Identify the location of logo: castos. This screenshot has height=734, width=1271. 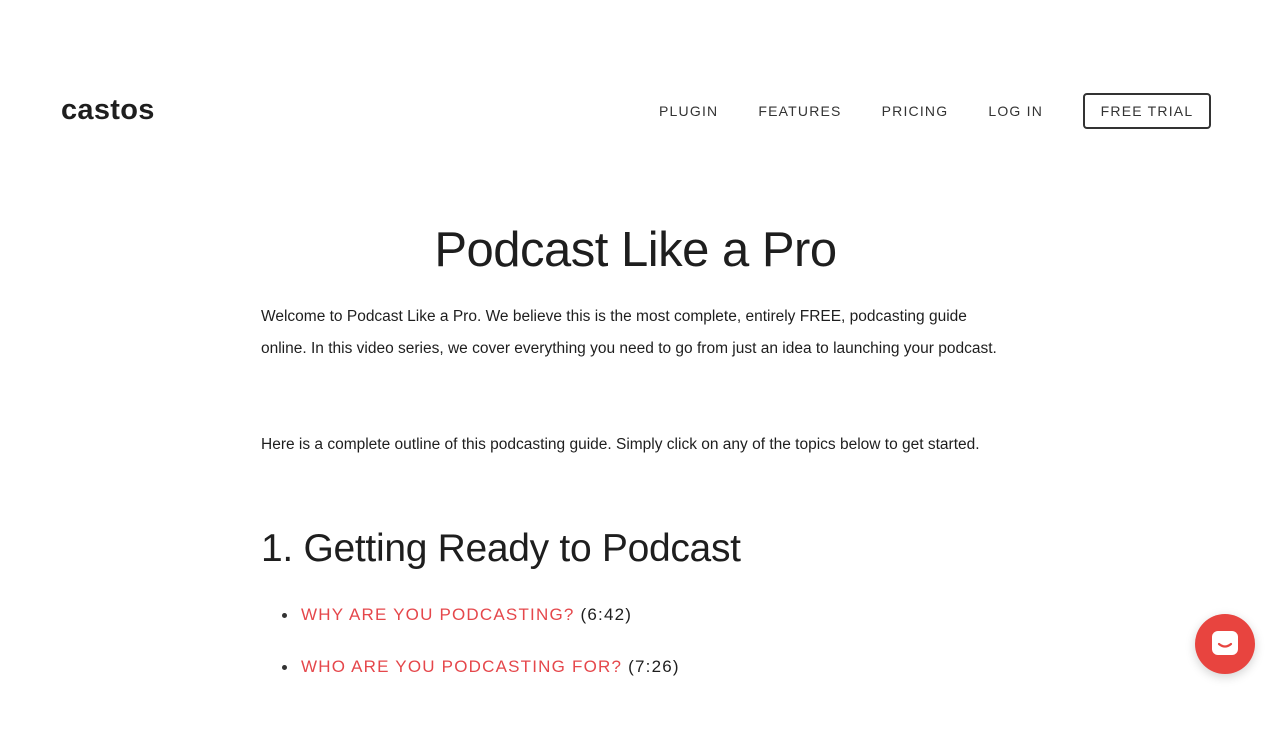
(108, 110).